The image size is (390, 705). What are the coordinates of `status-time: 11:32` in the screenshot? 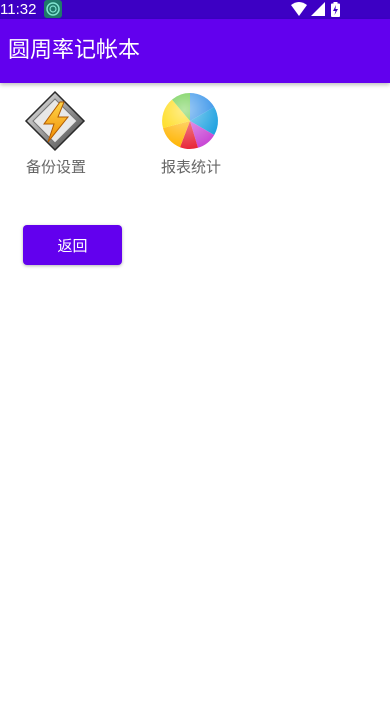 It's located at (18, 9).